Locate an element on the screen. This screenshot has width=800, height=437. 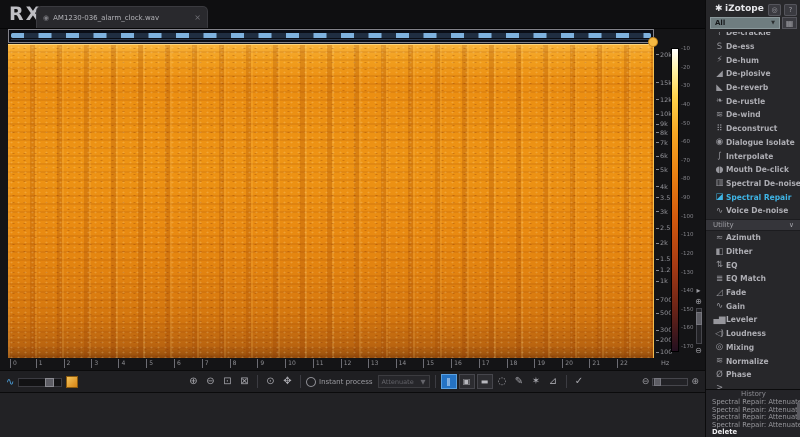
blend-slider-thumb is located at coordinates (50, 382).